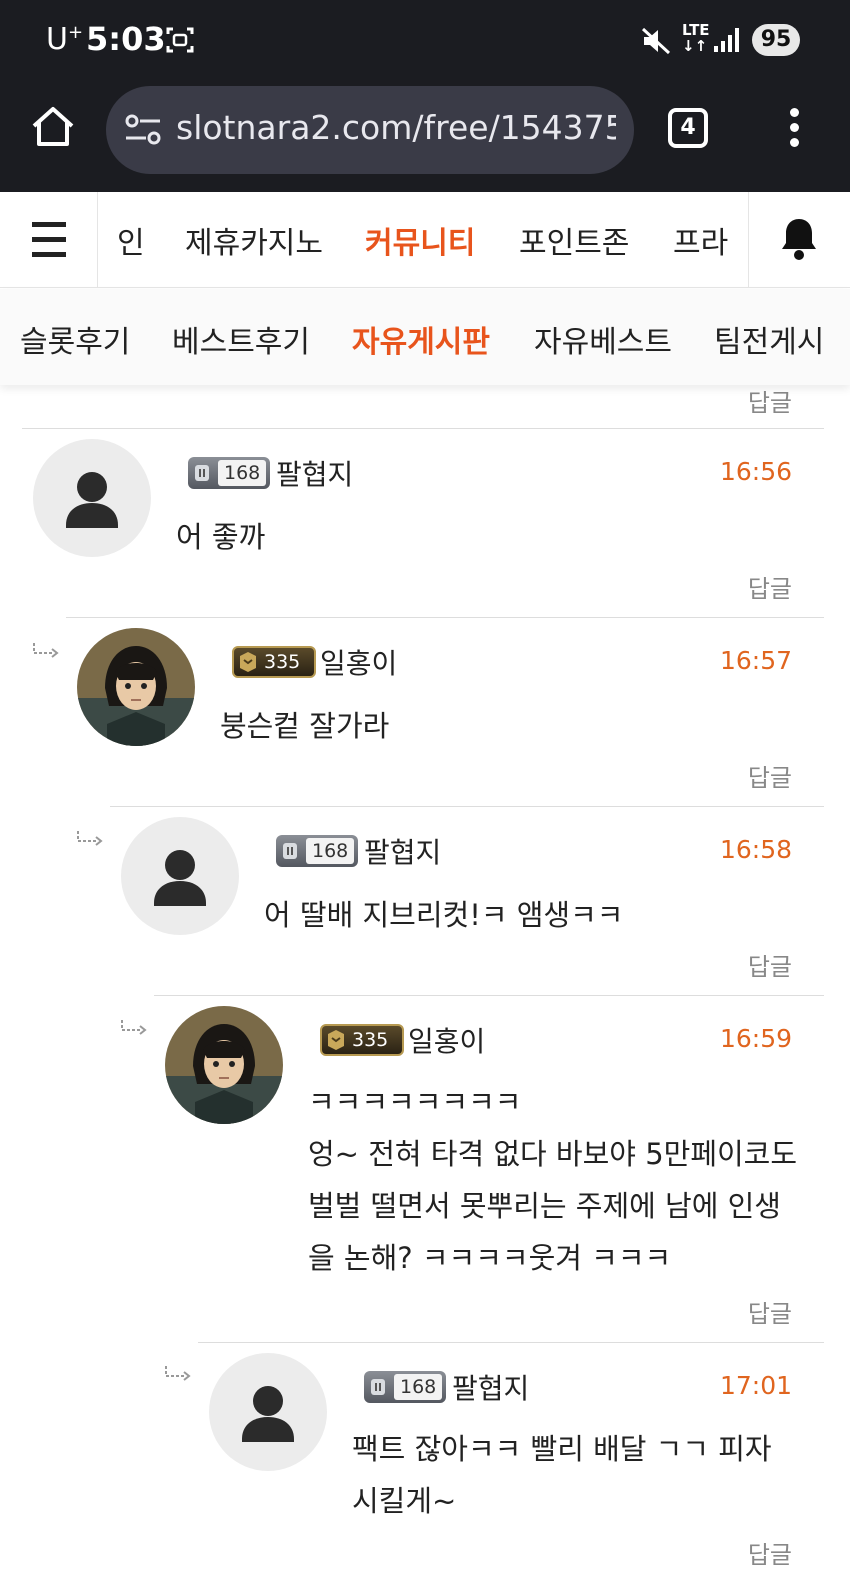  I want to click on nav-item-partial: 인, so click(131, 240).